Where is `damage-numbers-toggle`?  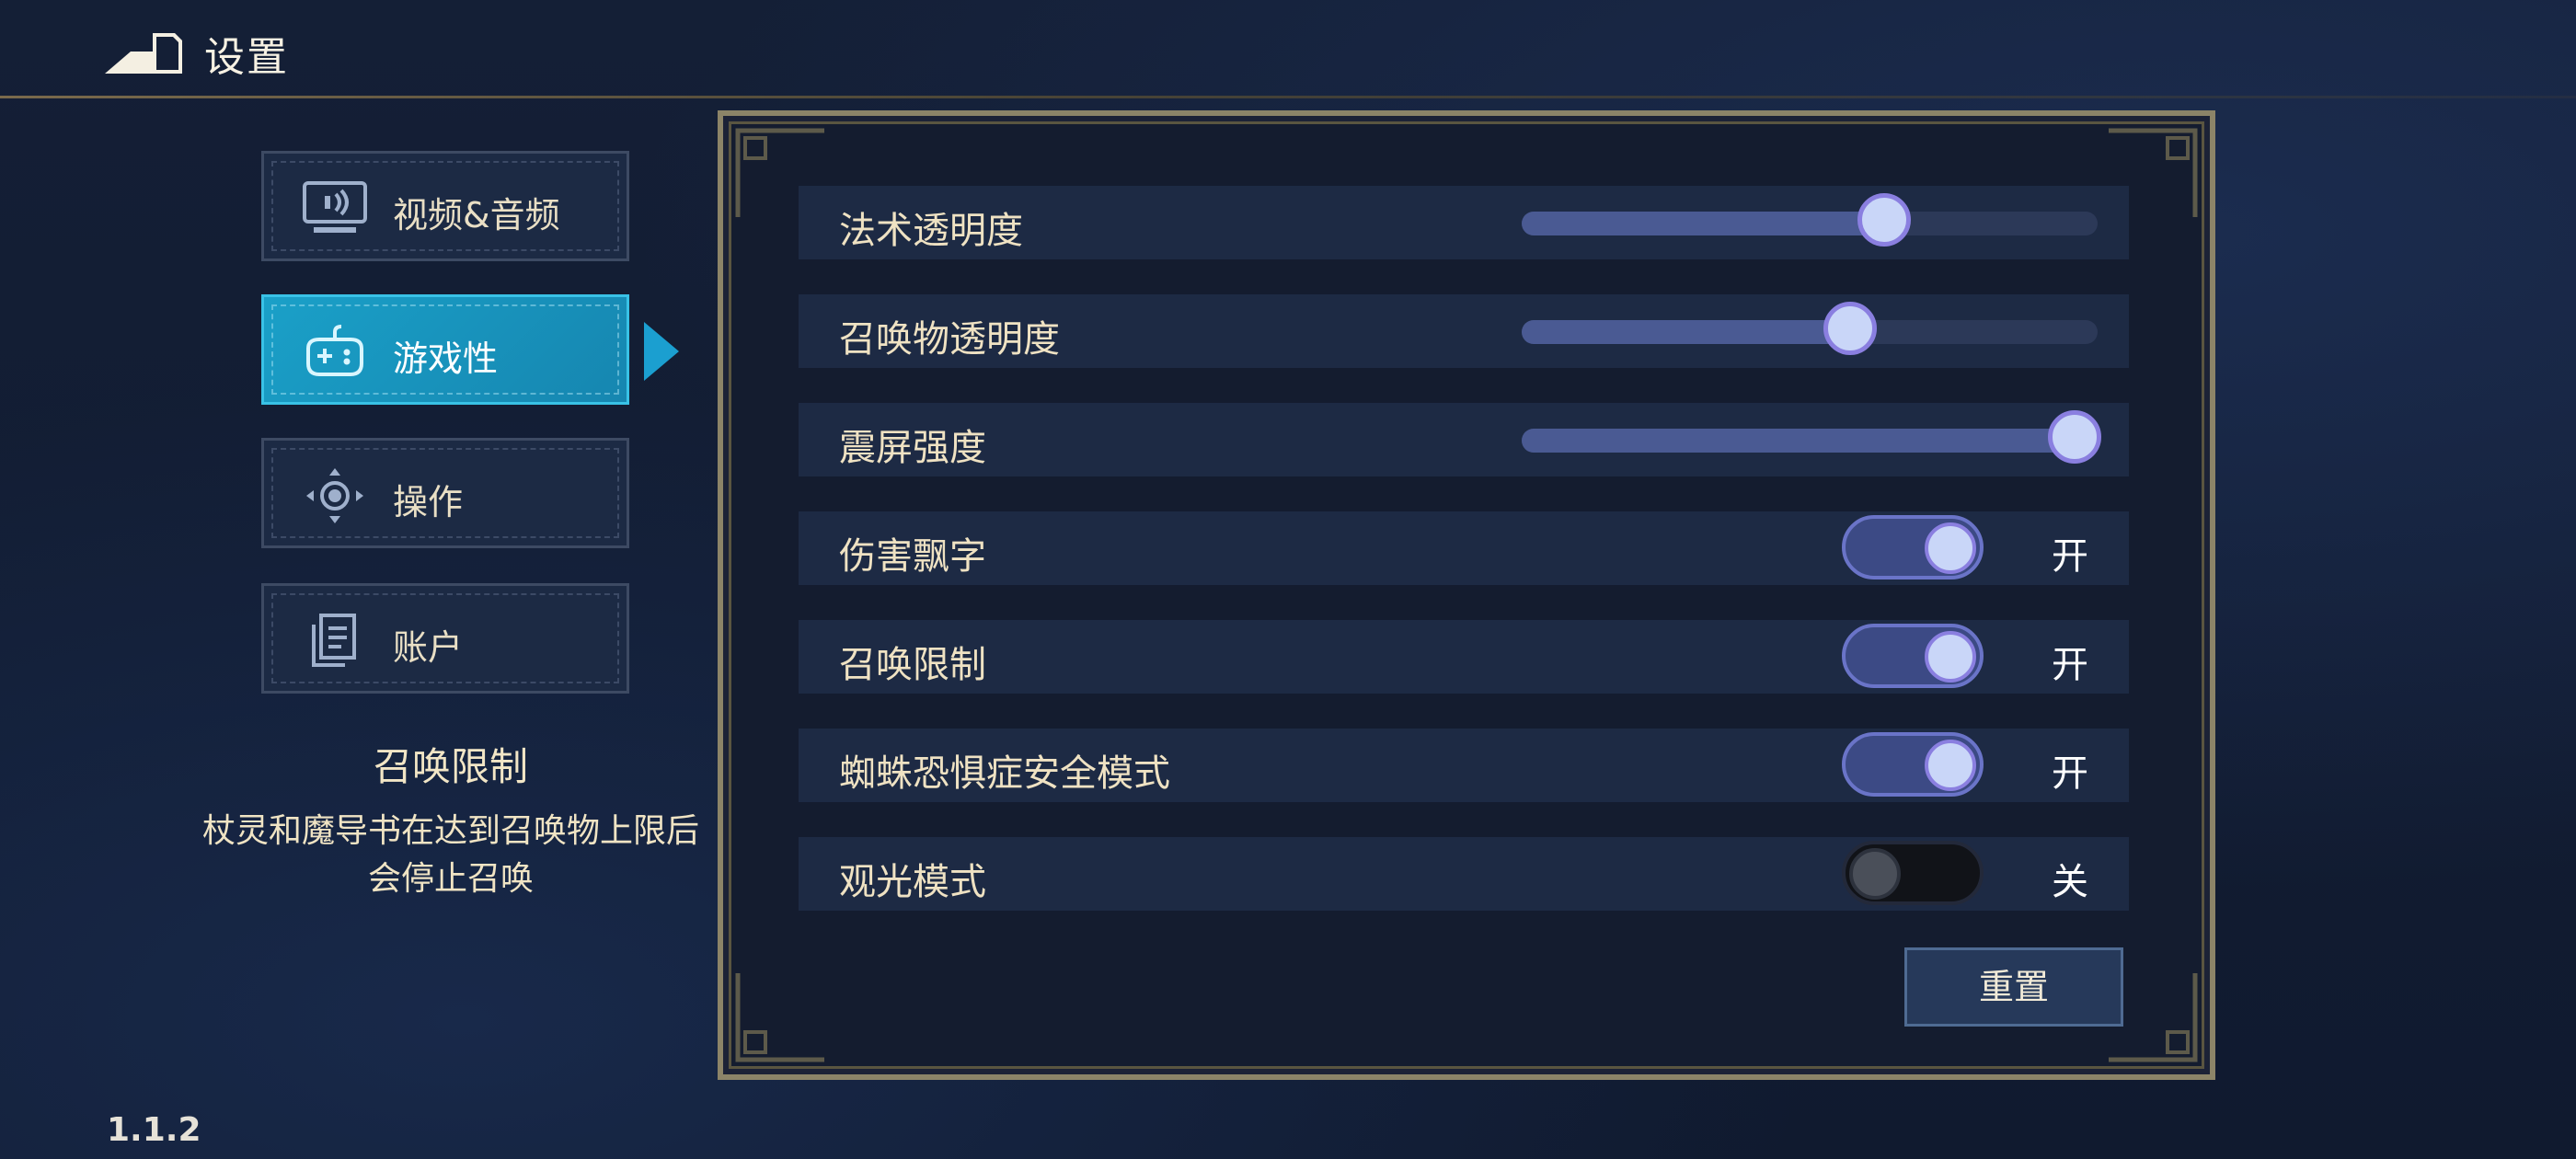 damage-numbers-toggle is located at coordinates (1913, 547).